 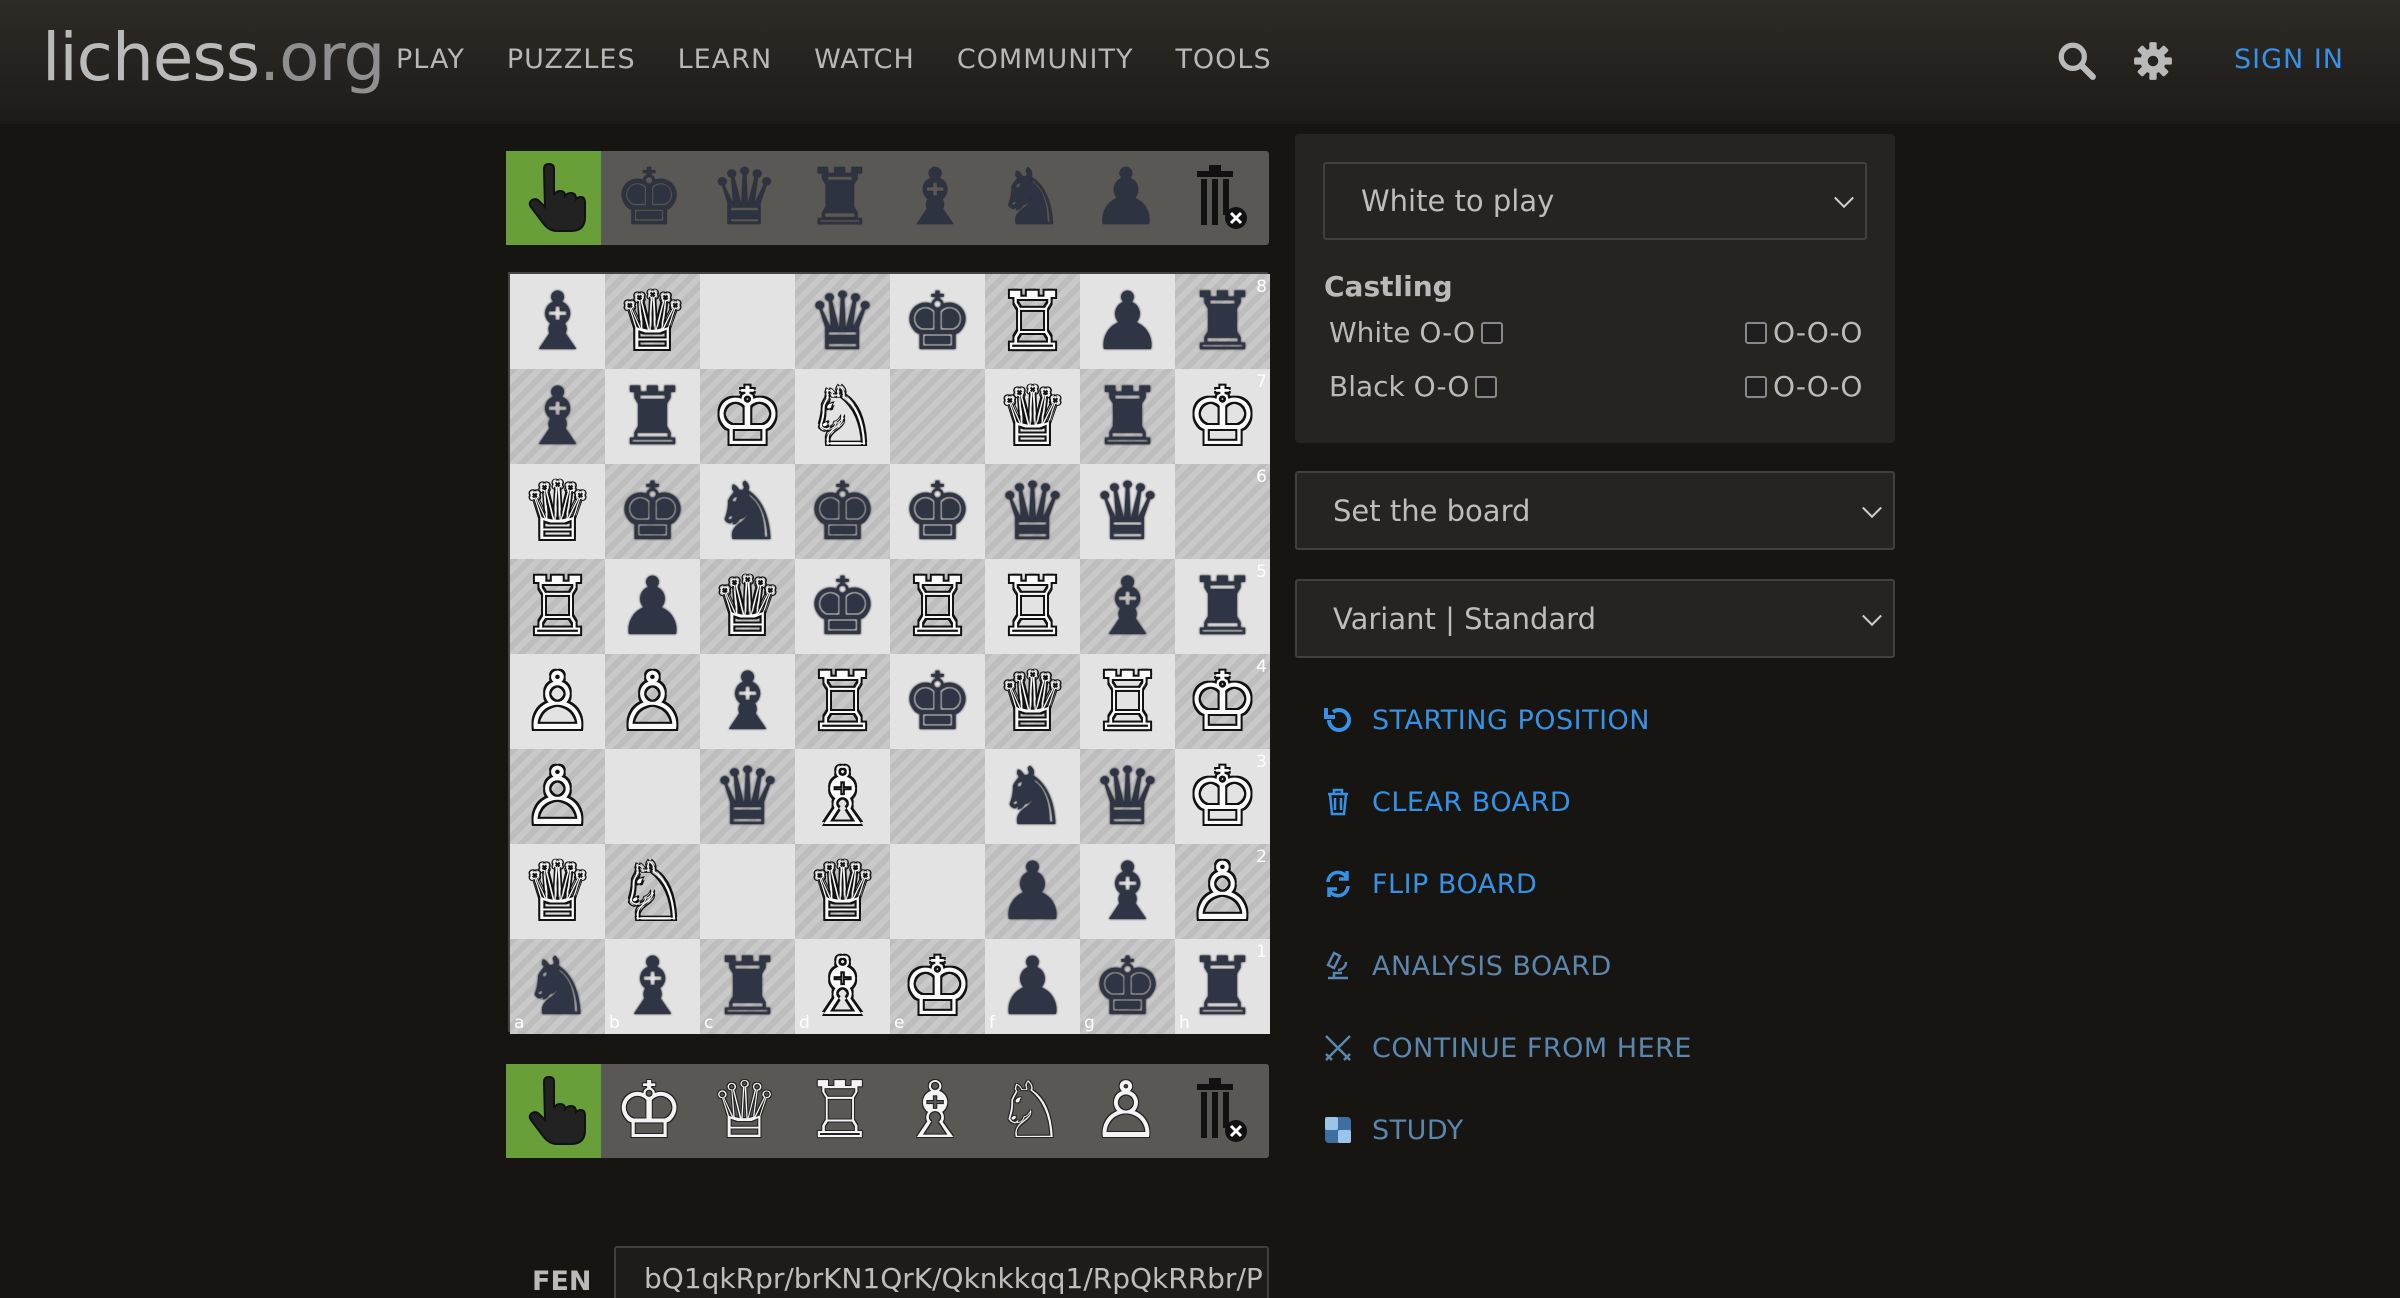 I want to click on nav-puzzles: PUZZLES, so click(x=571, y=60).